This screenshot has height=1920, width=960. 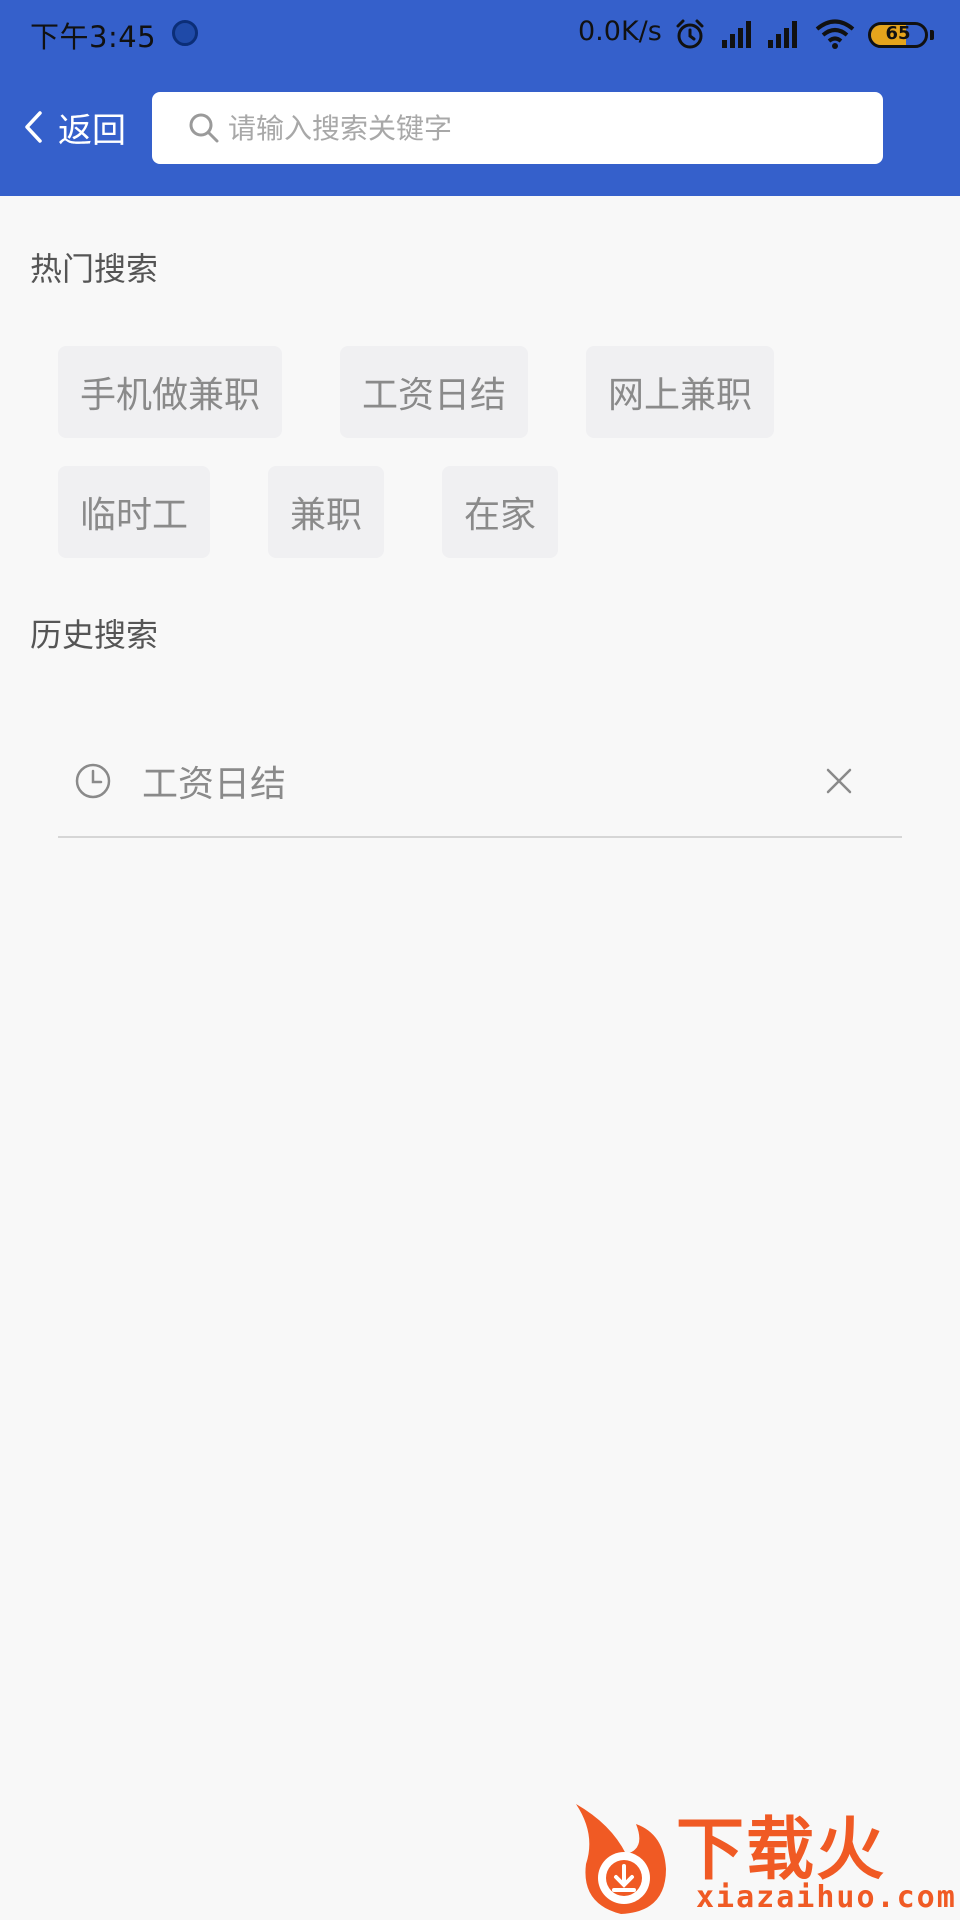 I want to click on battery-level: 65, so click(x=898, y=33).